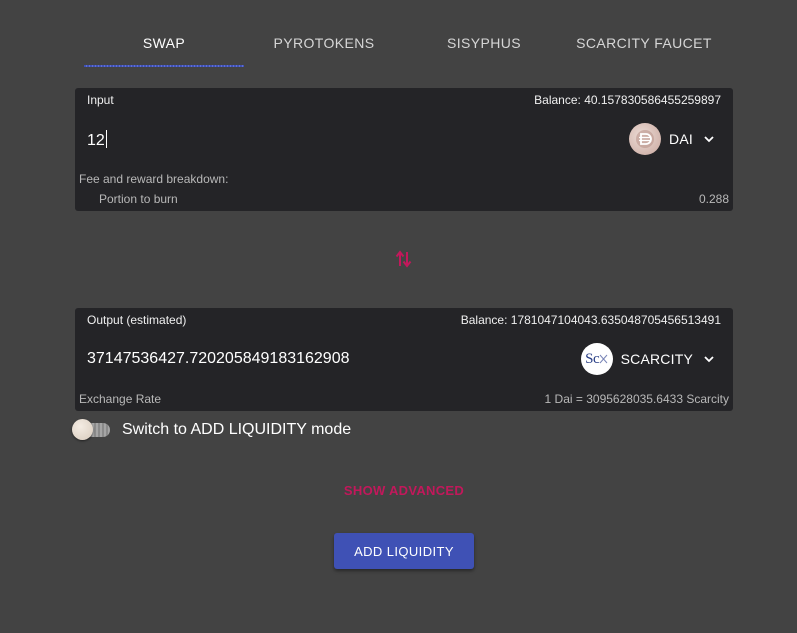 Image resolution: width=797 pixels, height=633 pixels. Describe the element at coordinates (138, 199) in the screenshot. I see `burn-label: Portion to burn` at that location.